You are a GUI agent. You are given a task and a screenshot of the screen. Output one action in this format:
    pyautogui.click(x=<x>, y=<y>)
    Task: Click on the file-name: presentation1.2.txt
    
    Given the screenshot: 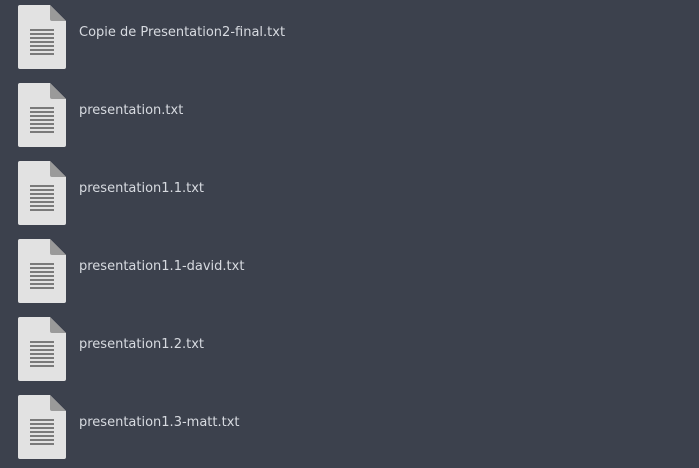 What is the action you would take?
    pyautogui.click(x=141, y=344)
    